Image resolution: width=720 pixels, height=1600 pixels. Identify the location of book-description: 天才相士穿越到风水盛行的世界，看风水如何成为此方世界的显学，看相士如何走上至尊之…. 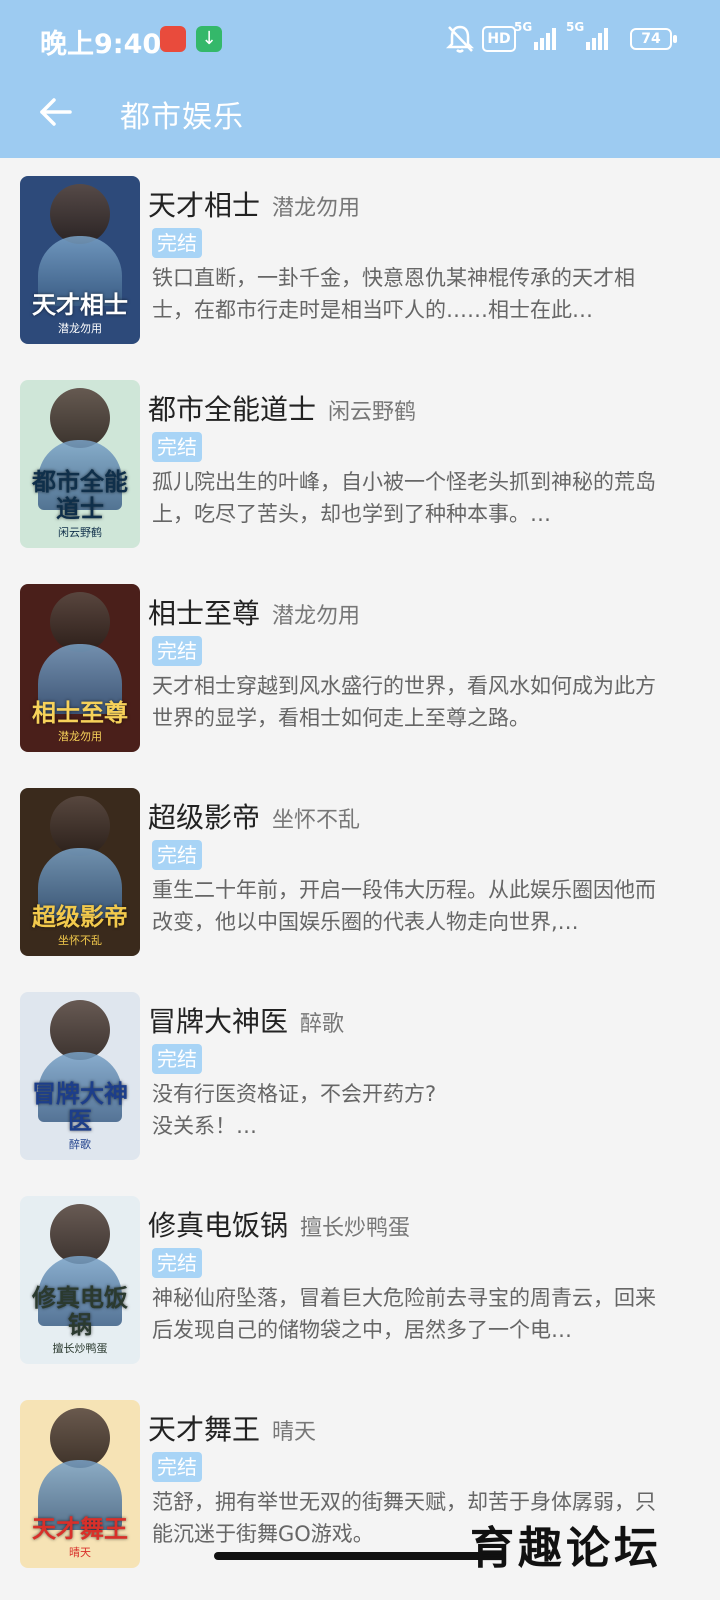
(404, 702).